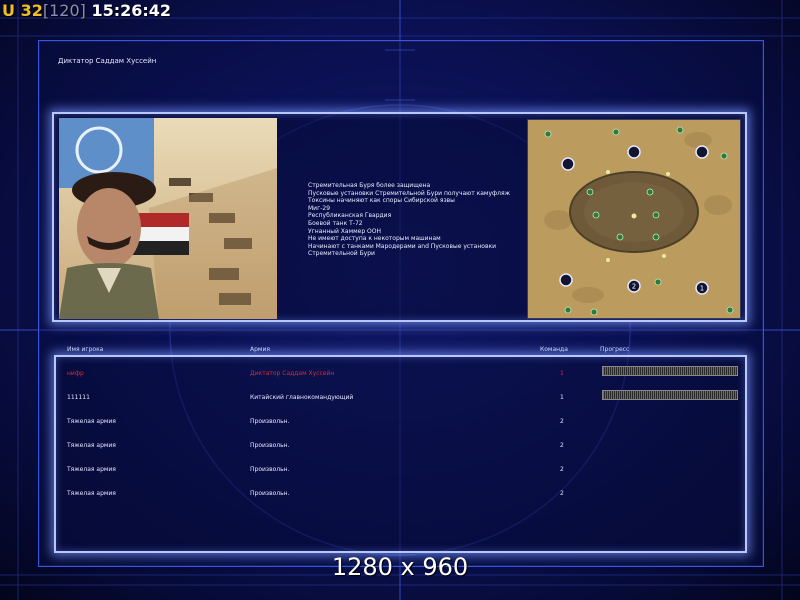 This screenshot has height=600, width=800. I want to click on unit-label: U, so click(8, 10).